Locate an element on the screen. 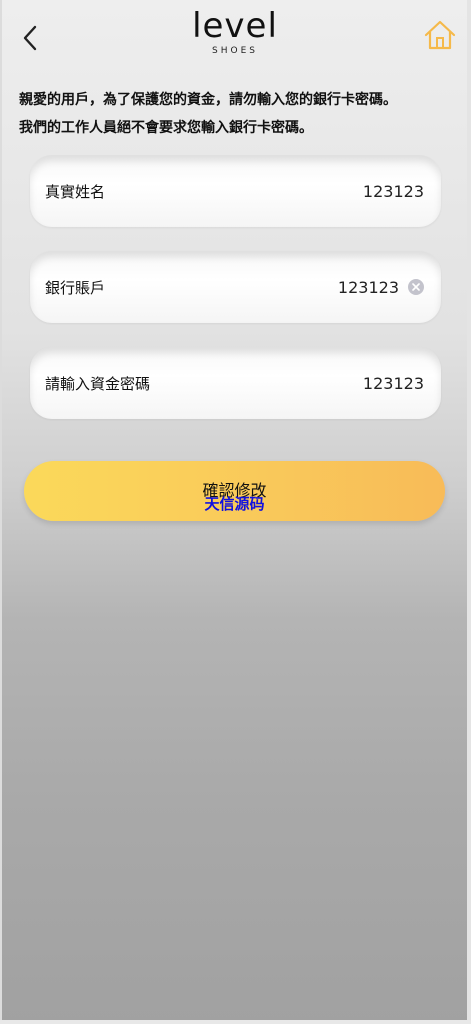 The width and height of the screenshot is (471, 1024). logo-wordmark: level is located at coordinates (235, 26).